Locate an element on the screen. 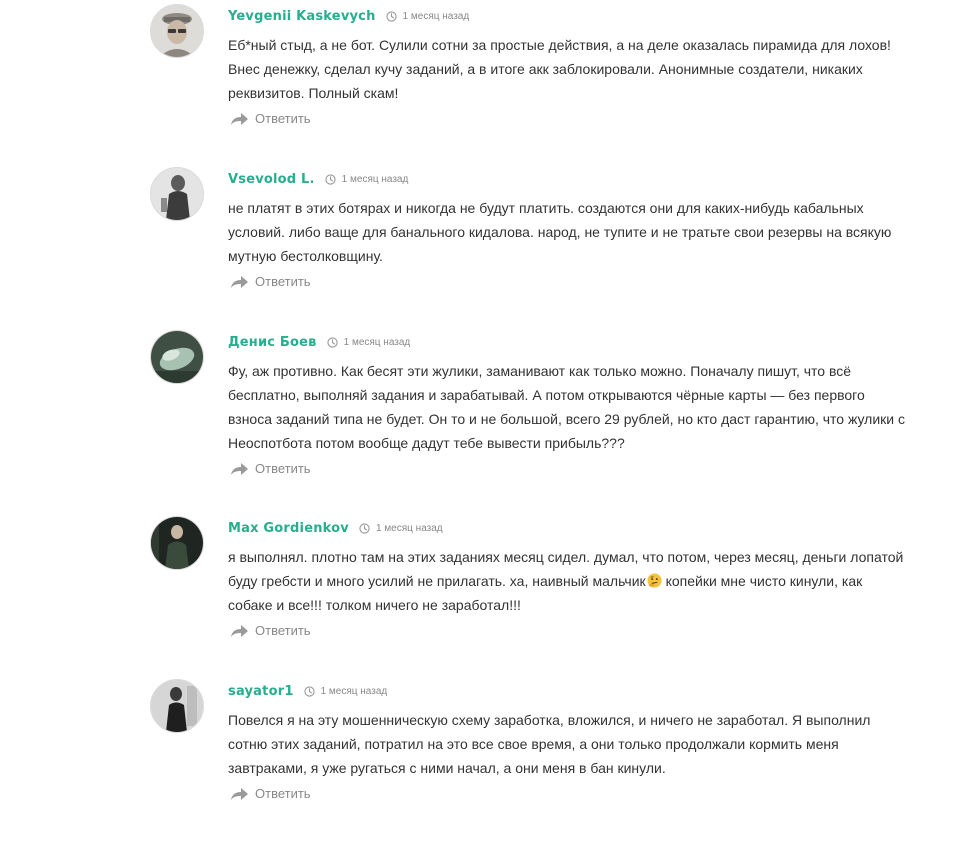  author-name: sayator1 is located at coordinates (261, 691).